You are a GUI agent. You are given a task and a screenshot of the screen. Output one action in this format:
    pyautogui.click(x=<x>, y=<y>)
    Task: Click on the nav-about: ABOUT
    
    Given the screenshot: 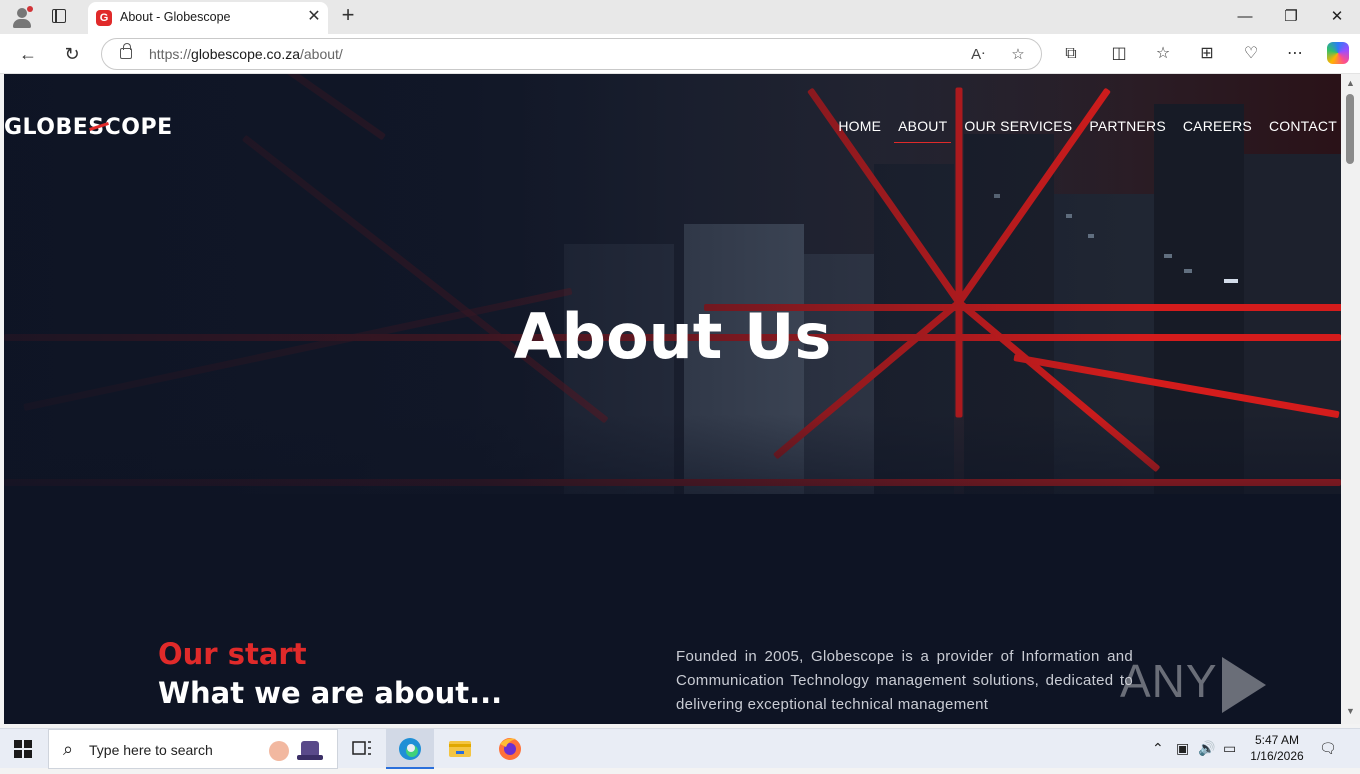 What is the action you would take?
    pyautogui.click(x=923, y=130)
    